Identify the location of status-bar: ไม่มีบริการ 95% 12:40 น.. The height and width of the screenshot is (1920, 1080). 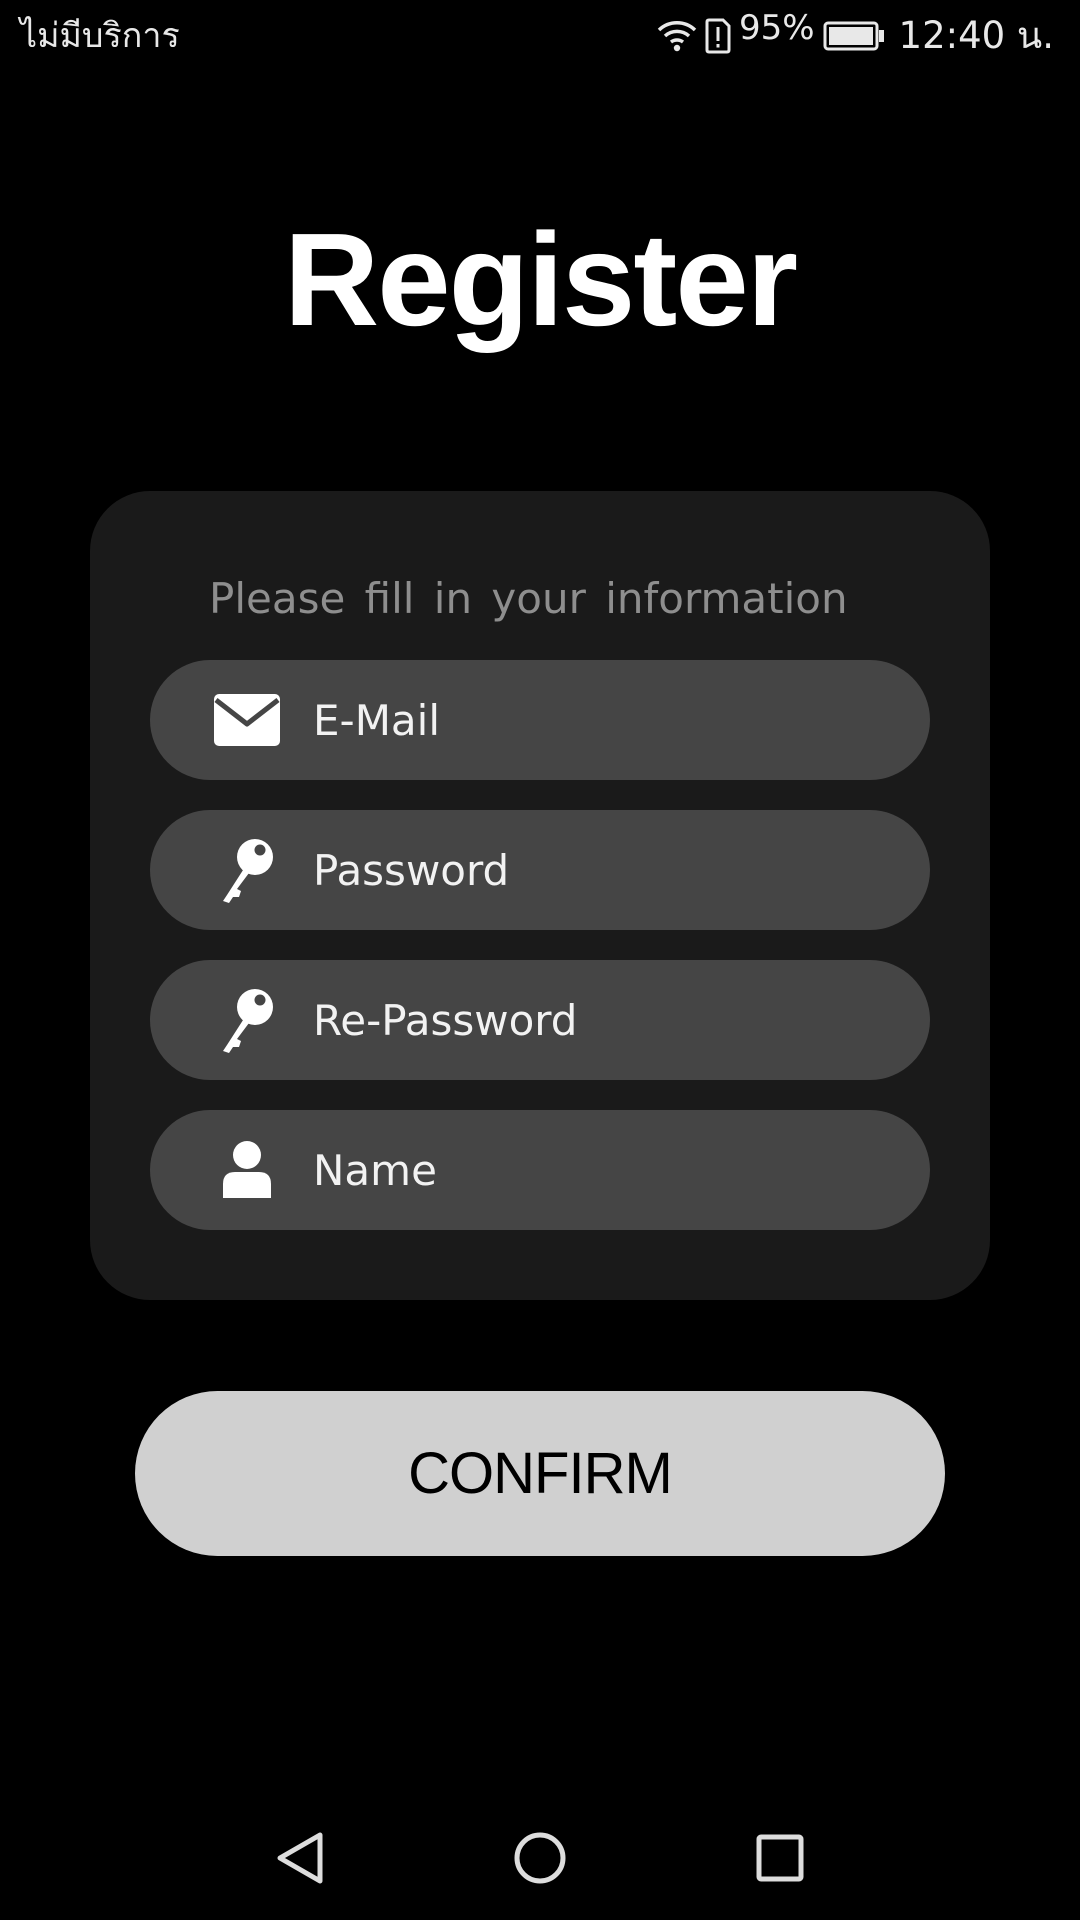
(540, 36).